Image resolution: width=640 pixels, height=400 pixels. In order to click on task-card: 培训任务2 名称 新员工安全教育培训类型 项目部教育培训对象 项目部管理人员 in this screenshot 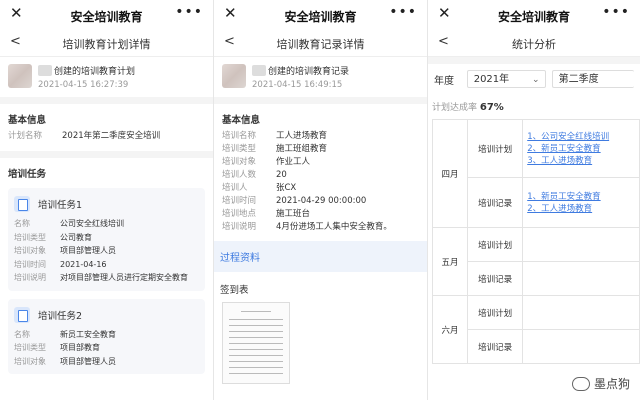, I will do `click(106, 336)`.